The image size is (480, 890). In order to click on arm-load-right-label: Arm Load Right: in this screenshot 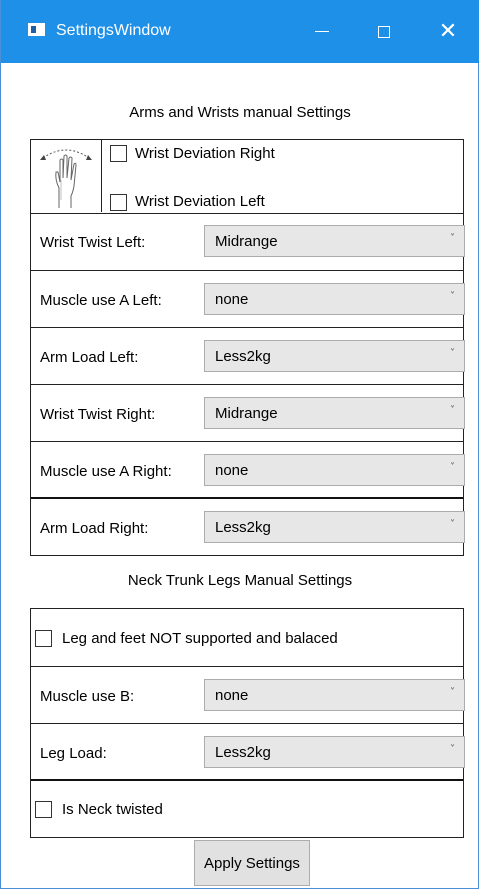, I will do `click(94, 528)`.